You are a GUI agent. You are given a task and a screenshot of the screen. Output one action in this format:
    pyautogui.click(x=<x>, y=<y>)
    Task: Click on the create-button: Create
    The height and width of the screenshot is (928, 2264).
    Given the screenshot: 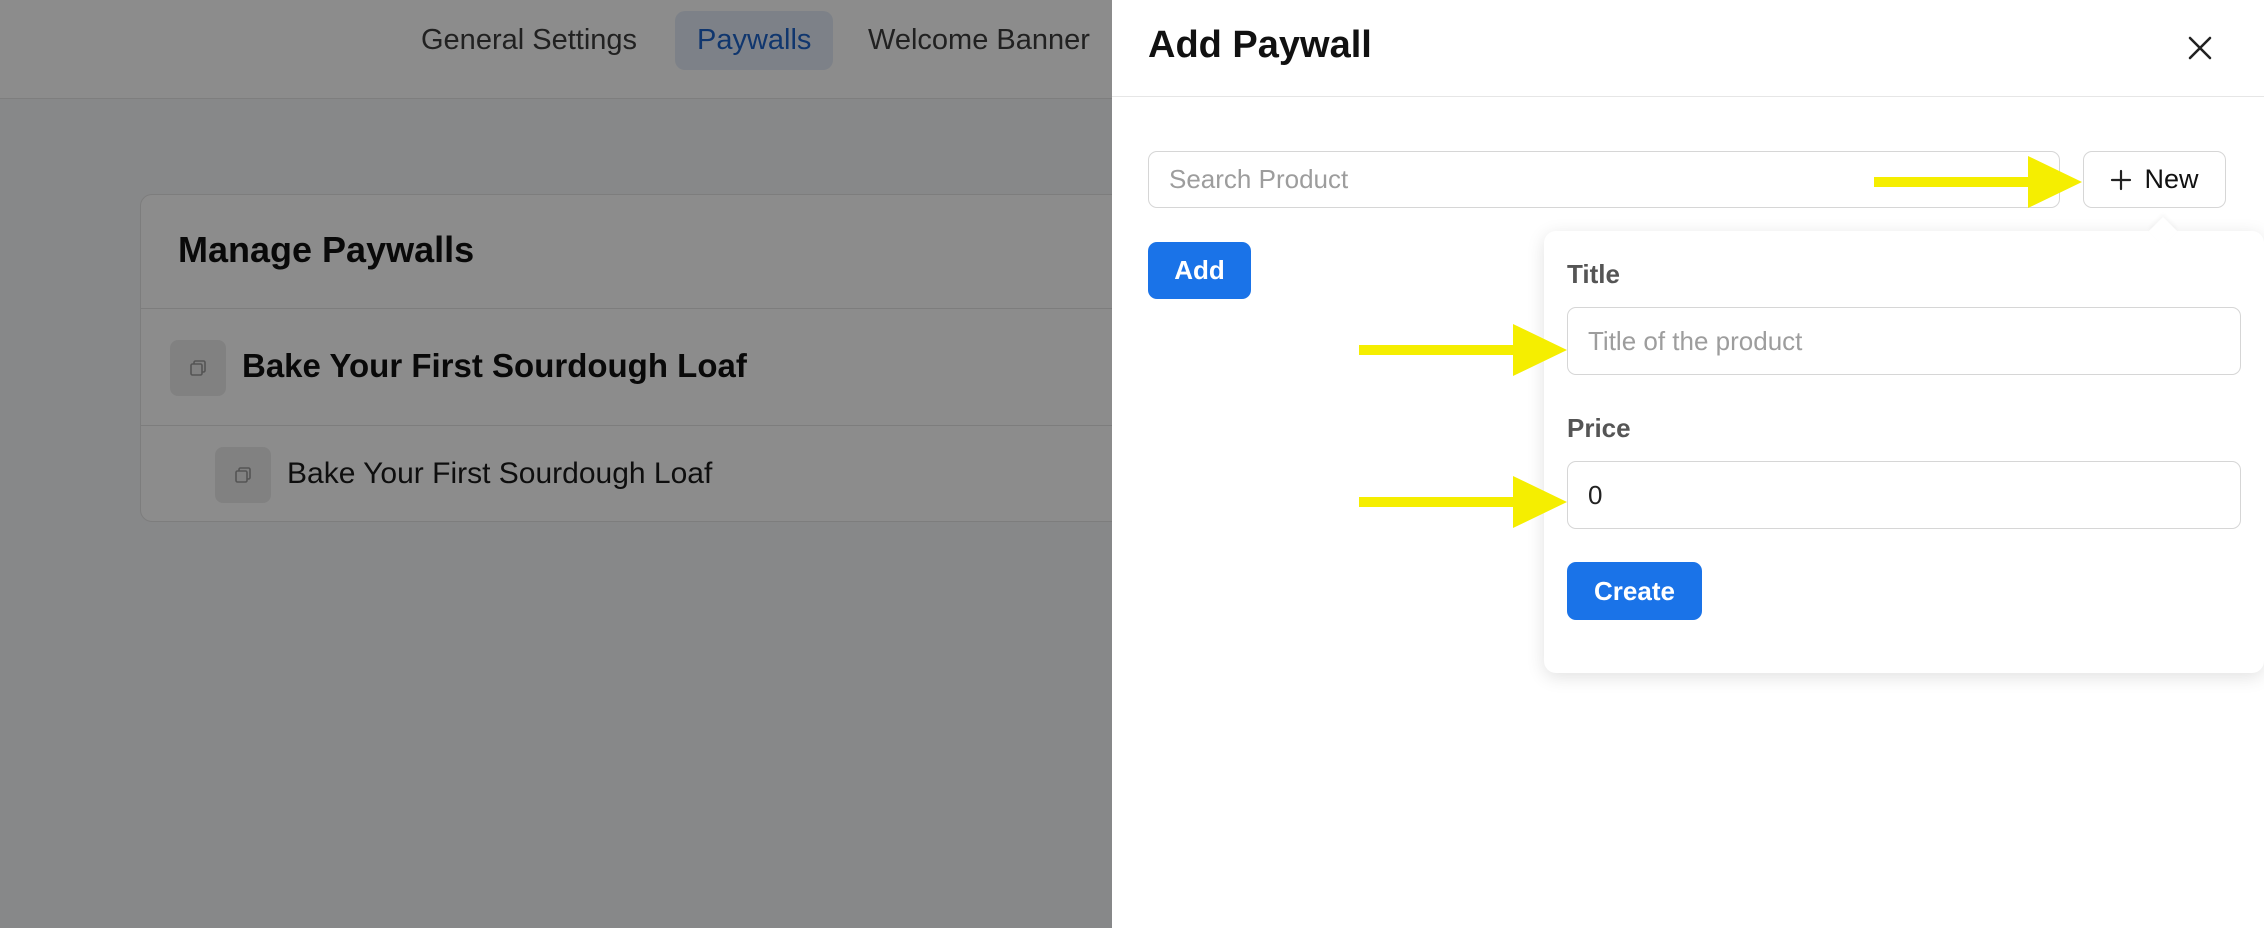 What is the action you would take?
    pyautogui.click(x=1634, y=591)
    